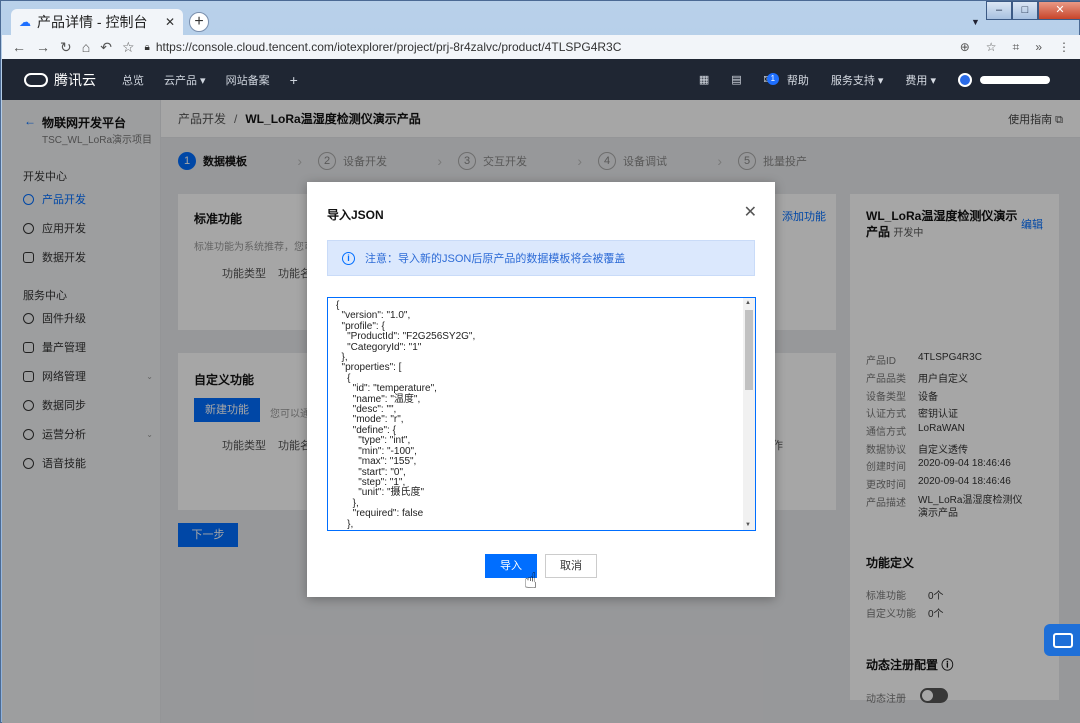 This screenshot has height=723, width=1080. What do you see at coordinates (52, 80) in the screenshot?
I see `brand-logo: 腾讯云` at bounding box center [52, 80].